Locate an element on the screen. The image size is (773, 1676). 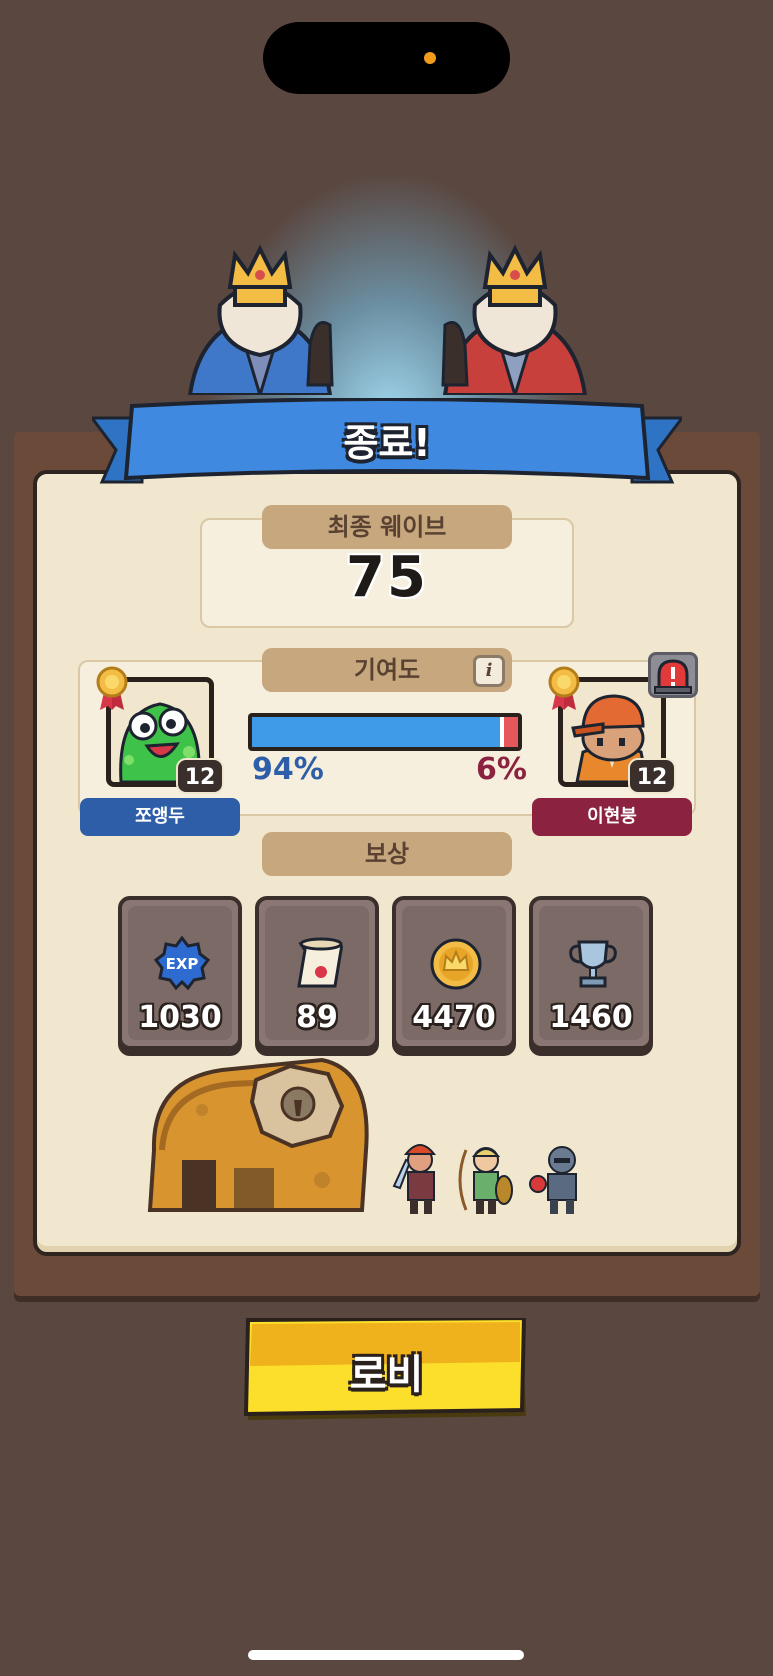
right-percent: 6% is located at coordinates (501, 769).